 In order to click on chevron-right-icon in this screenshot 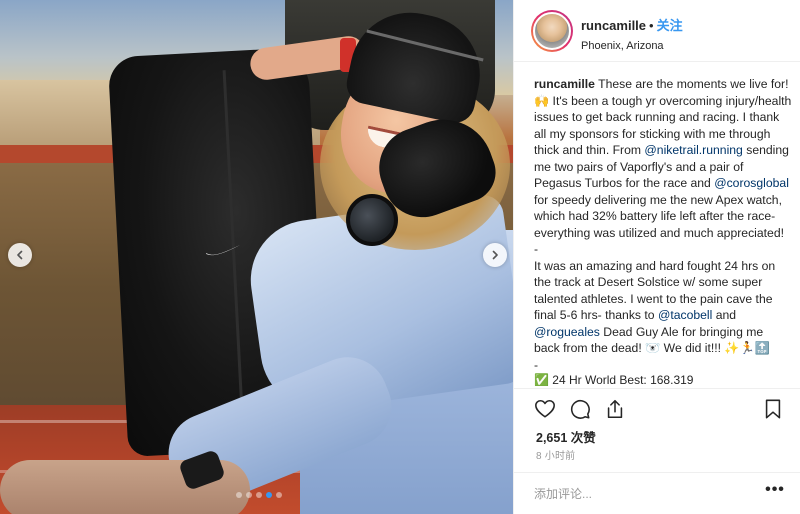, I will do `click(495, 255)`.